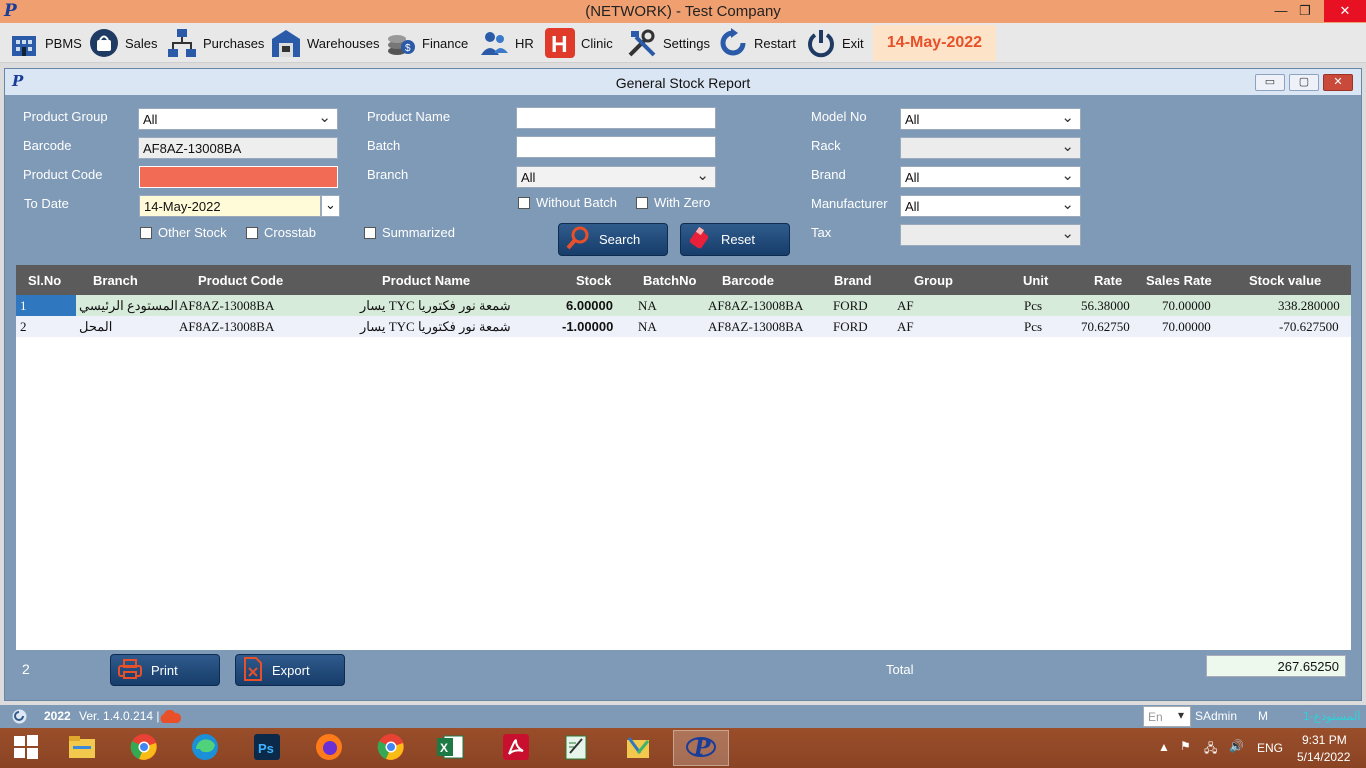  What do you see at coordinates (238, 119) in the screenshot?
I see `product-group-select: All` at bounding box center [238, 119].